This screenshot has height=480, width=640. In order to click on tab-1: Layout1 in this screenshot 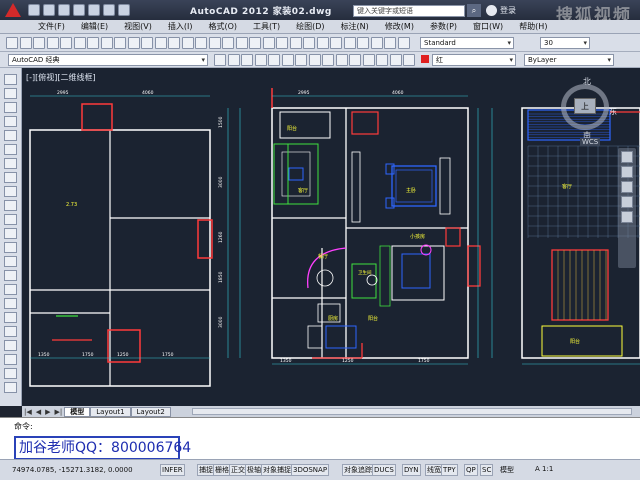, I will do `click(110, 411)`.